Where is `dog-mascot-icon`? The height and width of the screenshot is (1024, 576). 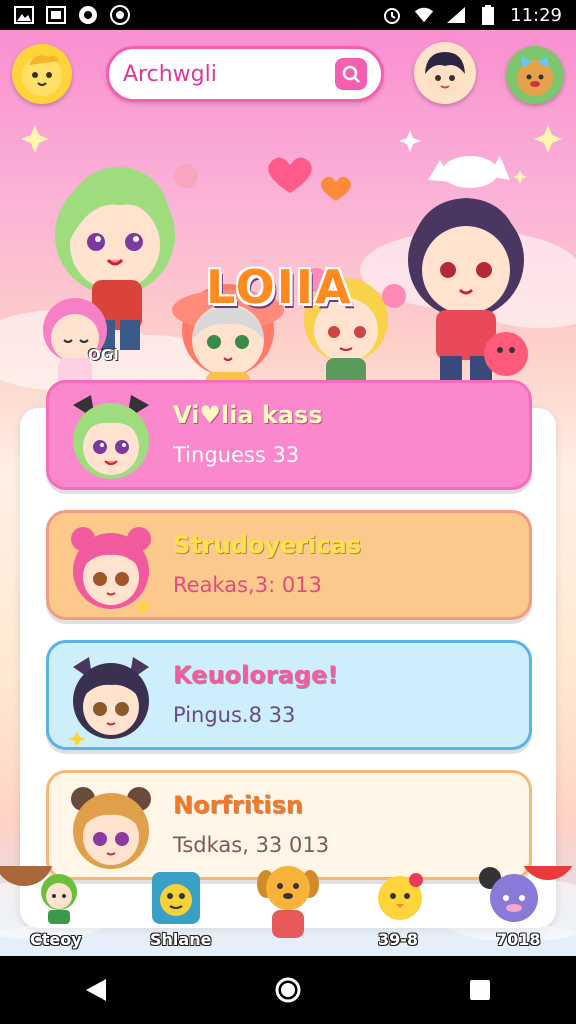
dog-mascot-icon is located at coordinates (288, 902).